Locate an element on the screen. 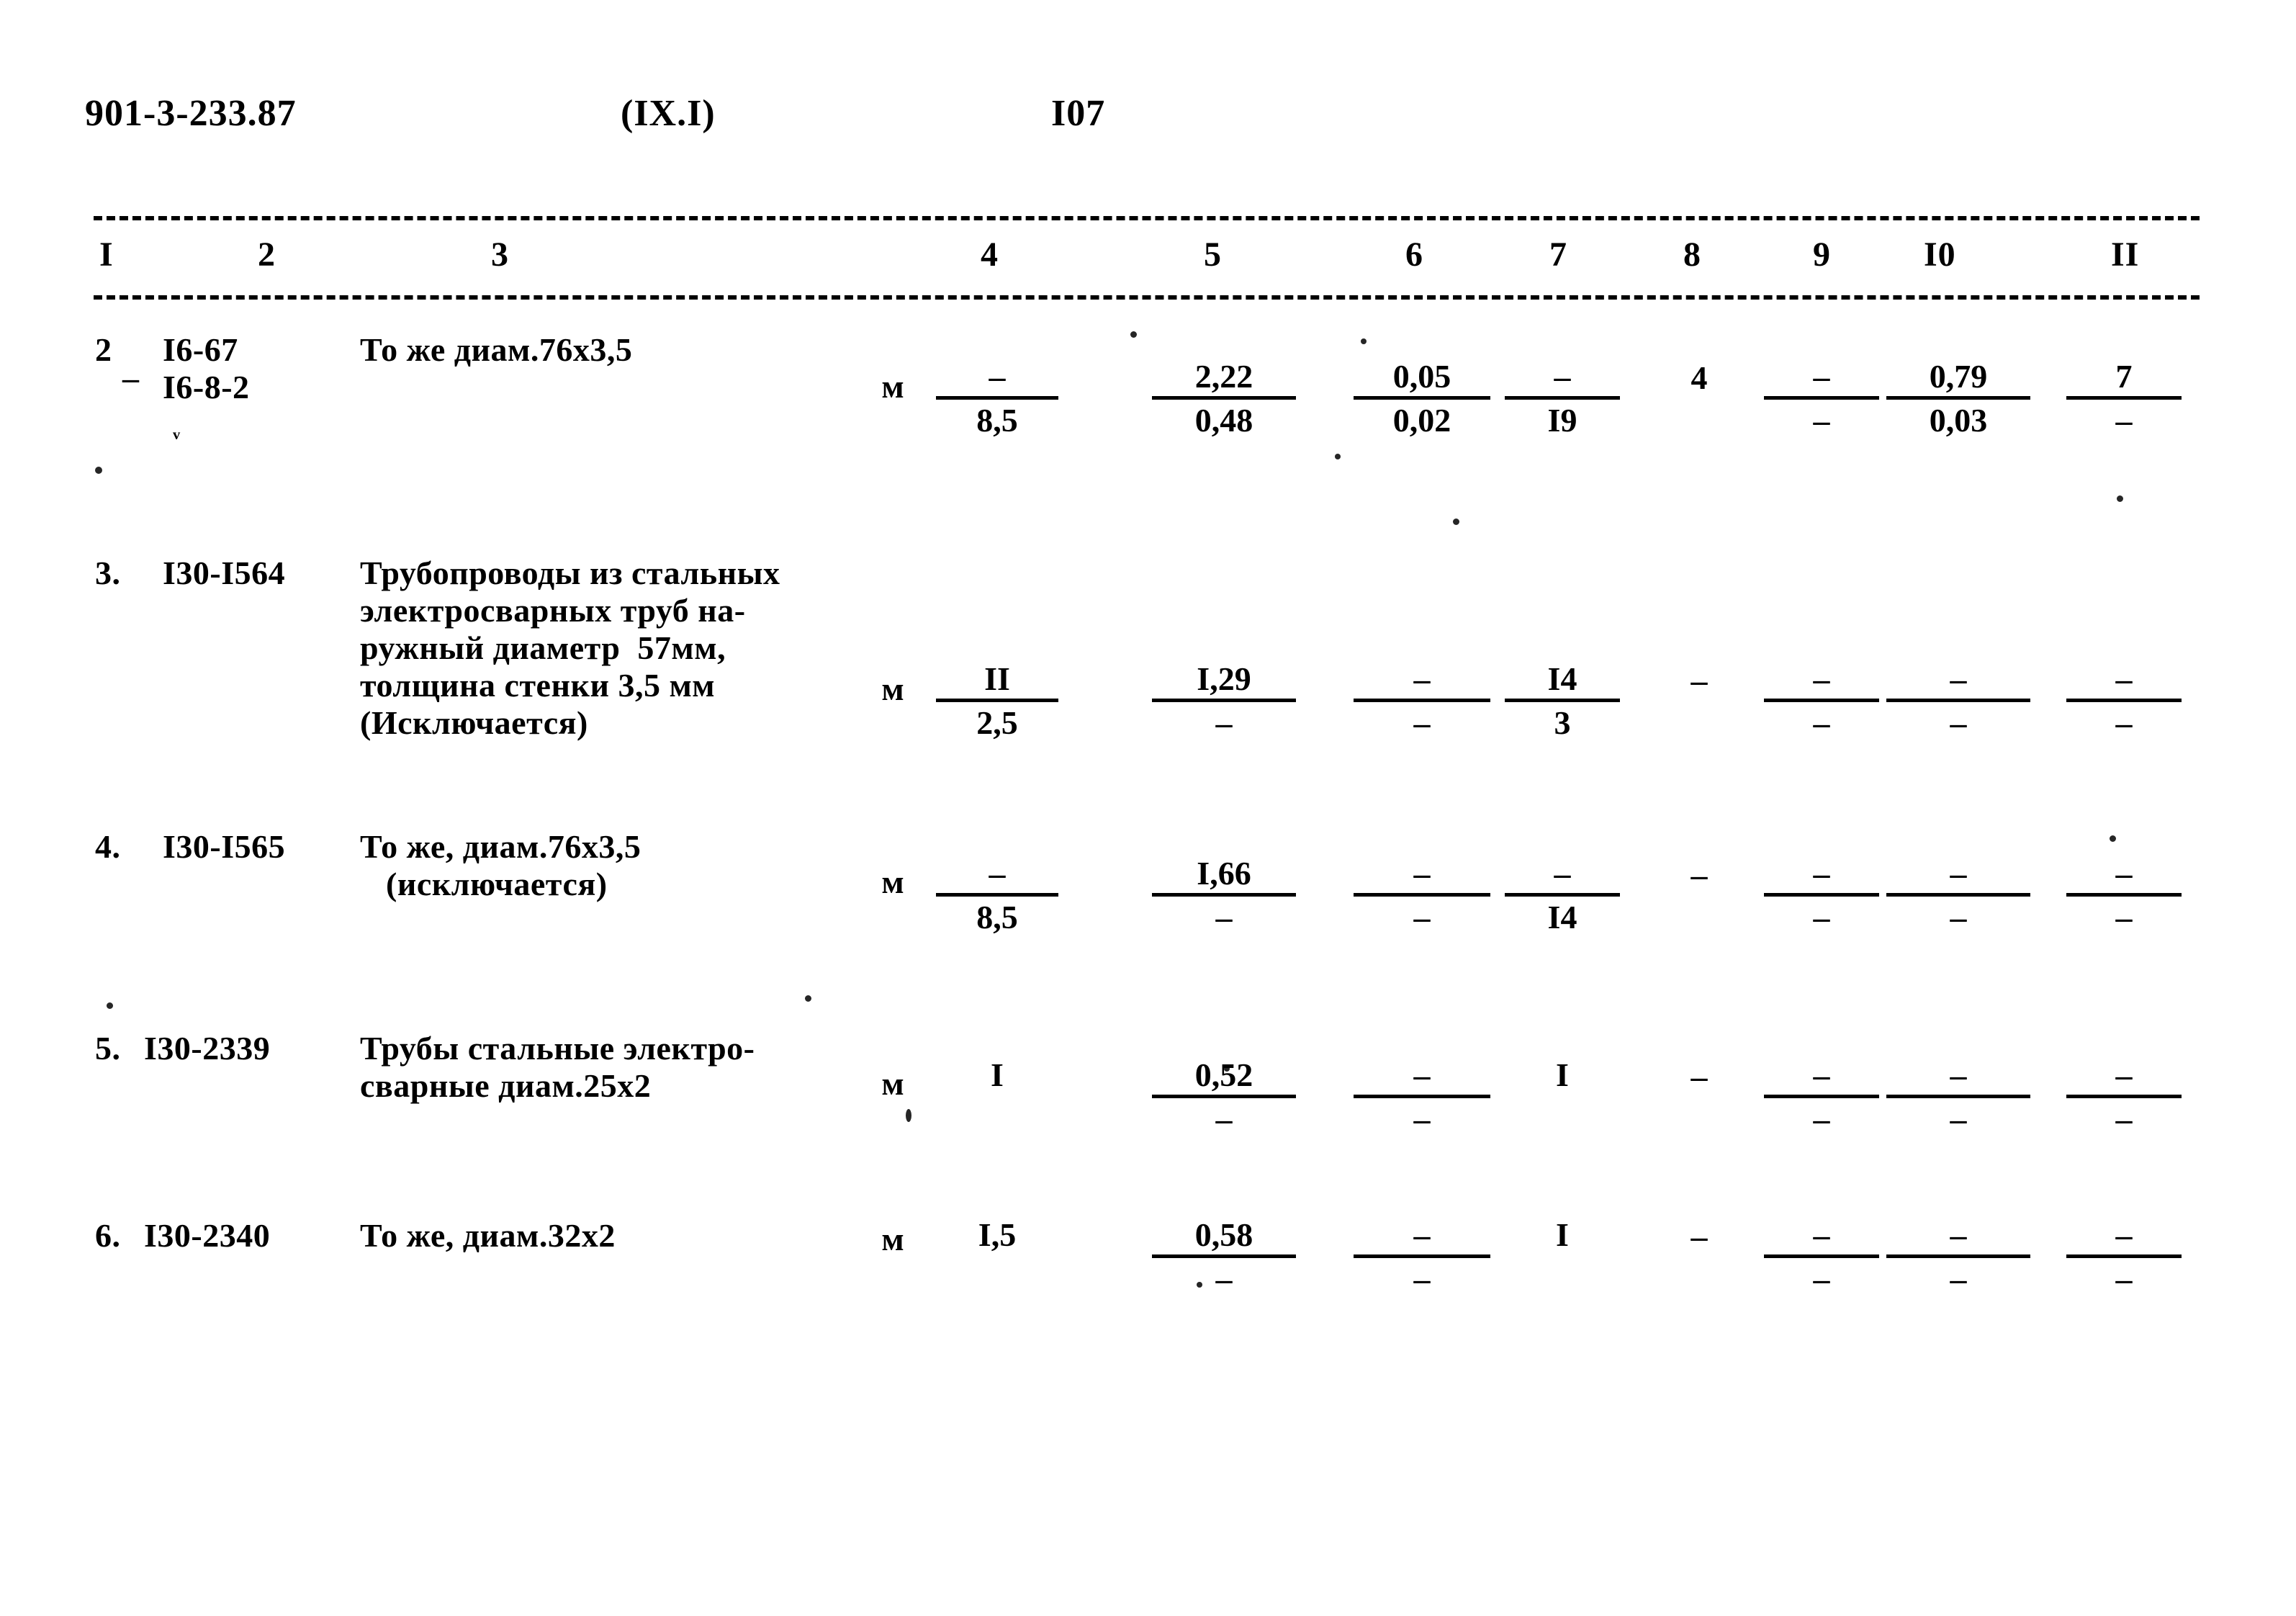  col4-numerator: I is located at coordinates (998, 1074).